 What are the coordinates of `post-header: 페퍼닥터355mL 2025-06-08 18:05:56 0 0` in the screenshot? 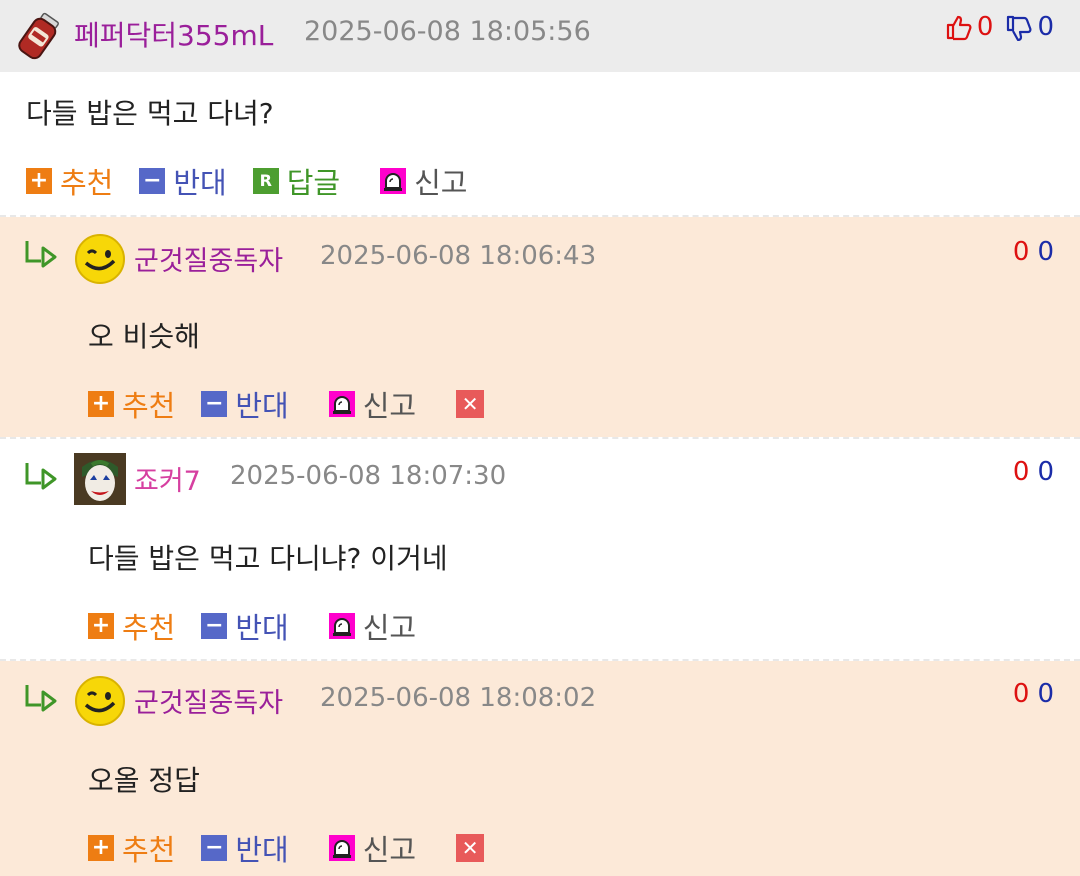 It's located at (540, 36).